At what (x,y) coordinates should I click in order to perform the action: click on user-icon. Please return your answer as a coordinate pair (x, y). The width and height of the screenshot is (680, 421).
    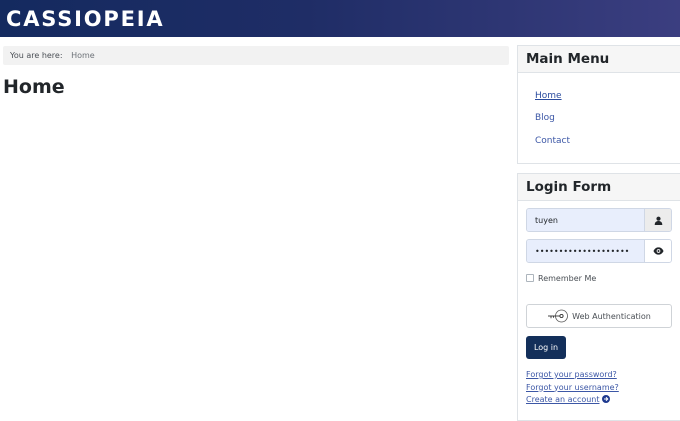
    Looking at the image, I should click on (657, 220).